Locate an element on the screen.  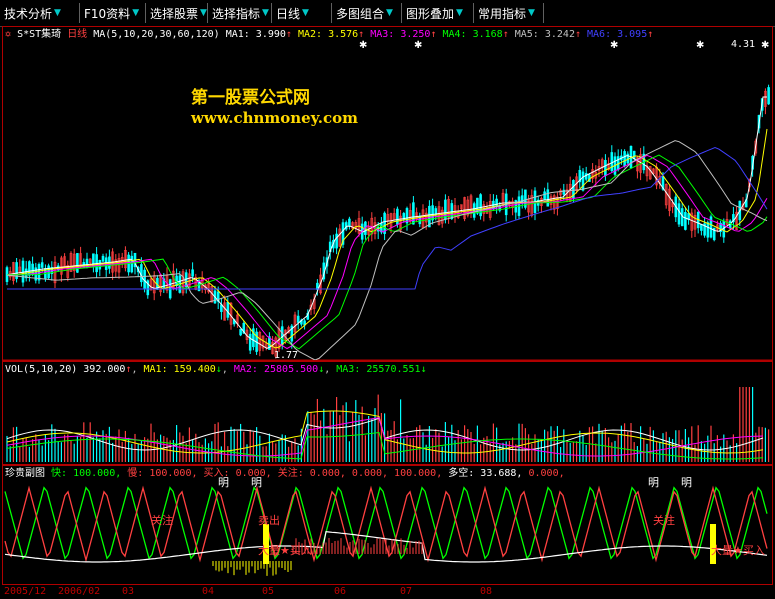
toolbar-item-2: 选择股票 ▼ is located at coordinates (177, 13).